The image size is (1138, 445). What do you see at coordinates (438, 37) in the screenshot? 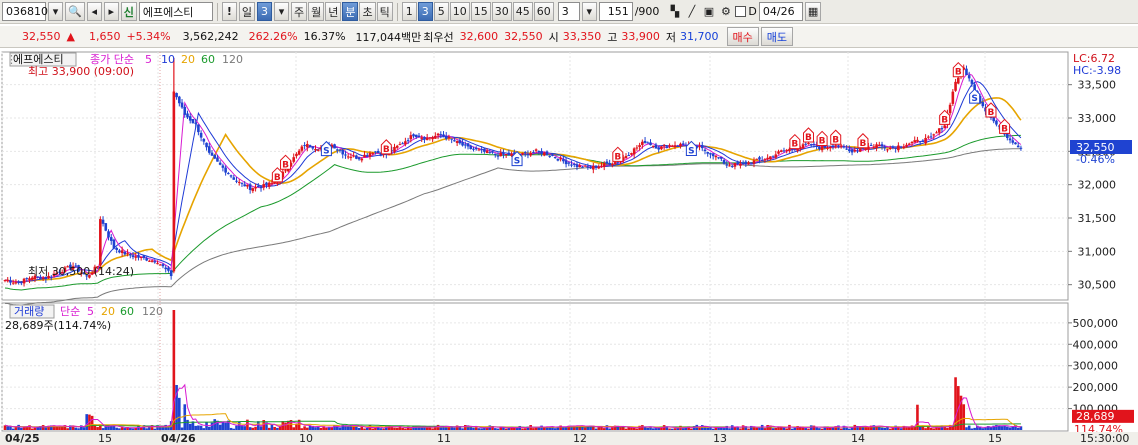
I see `best-quote-label: 최우선` at bounding box center [438, 37].